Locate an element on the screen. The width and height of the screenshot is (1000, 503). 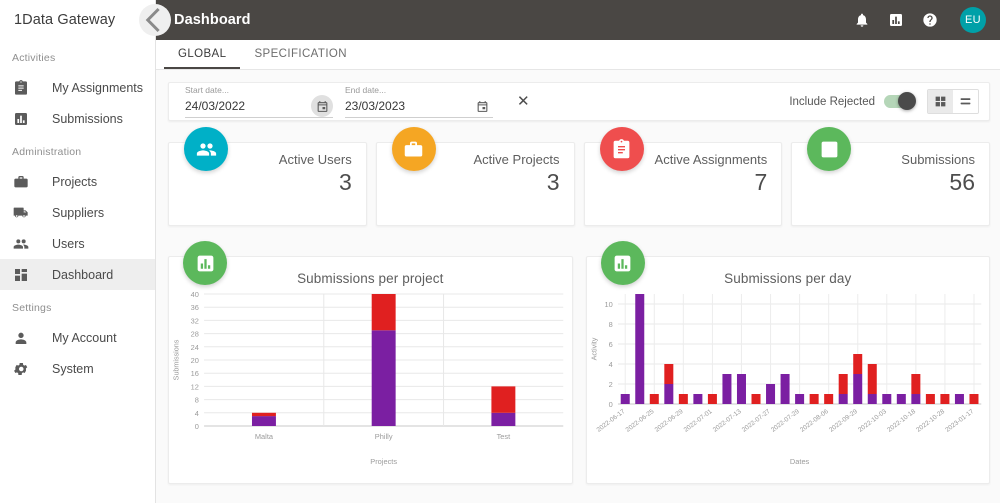
tab-specification: SPECIFICATION is located at coordinates (300, 54).